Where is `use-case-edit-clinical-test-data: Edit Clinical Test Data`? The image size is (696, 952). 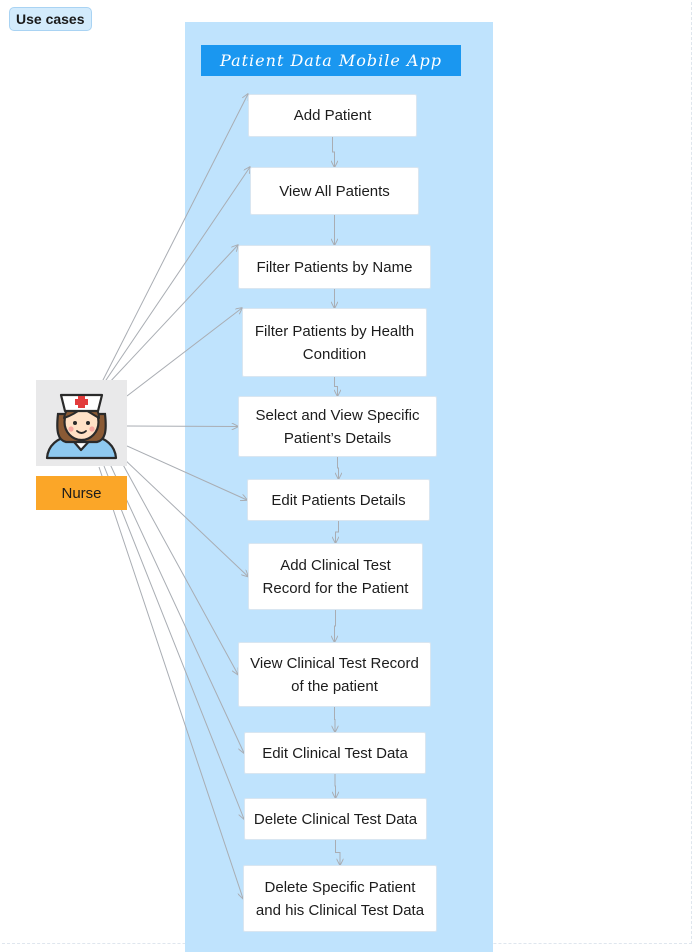
use-case-edit-clinical-test-data: Edit Clinical Test Data is located at coordinates (335, 753).